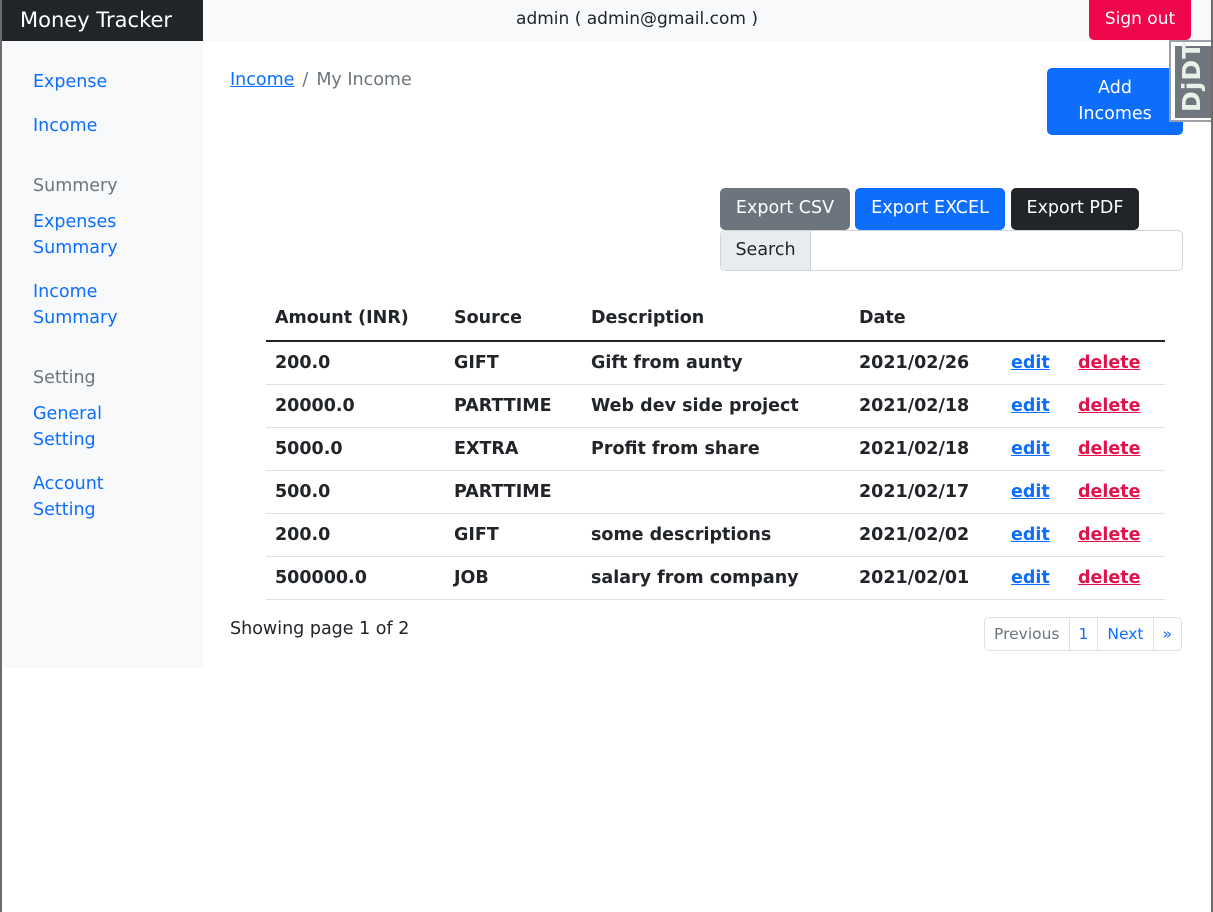 This screenshot has height=912, width=1213. What do you see at coordinates (68, 497) in the screenshot?
I see `sidebar-item-account-setting: Account Setting` at bounding box center [68, 497].